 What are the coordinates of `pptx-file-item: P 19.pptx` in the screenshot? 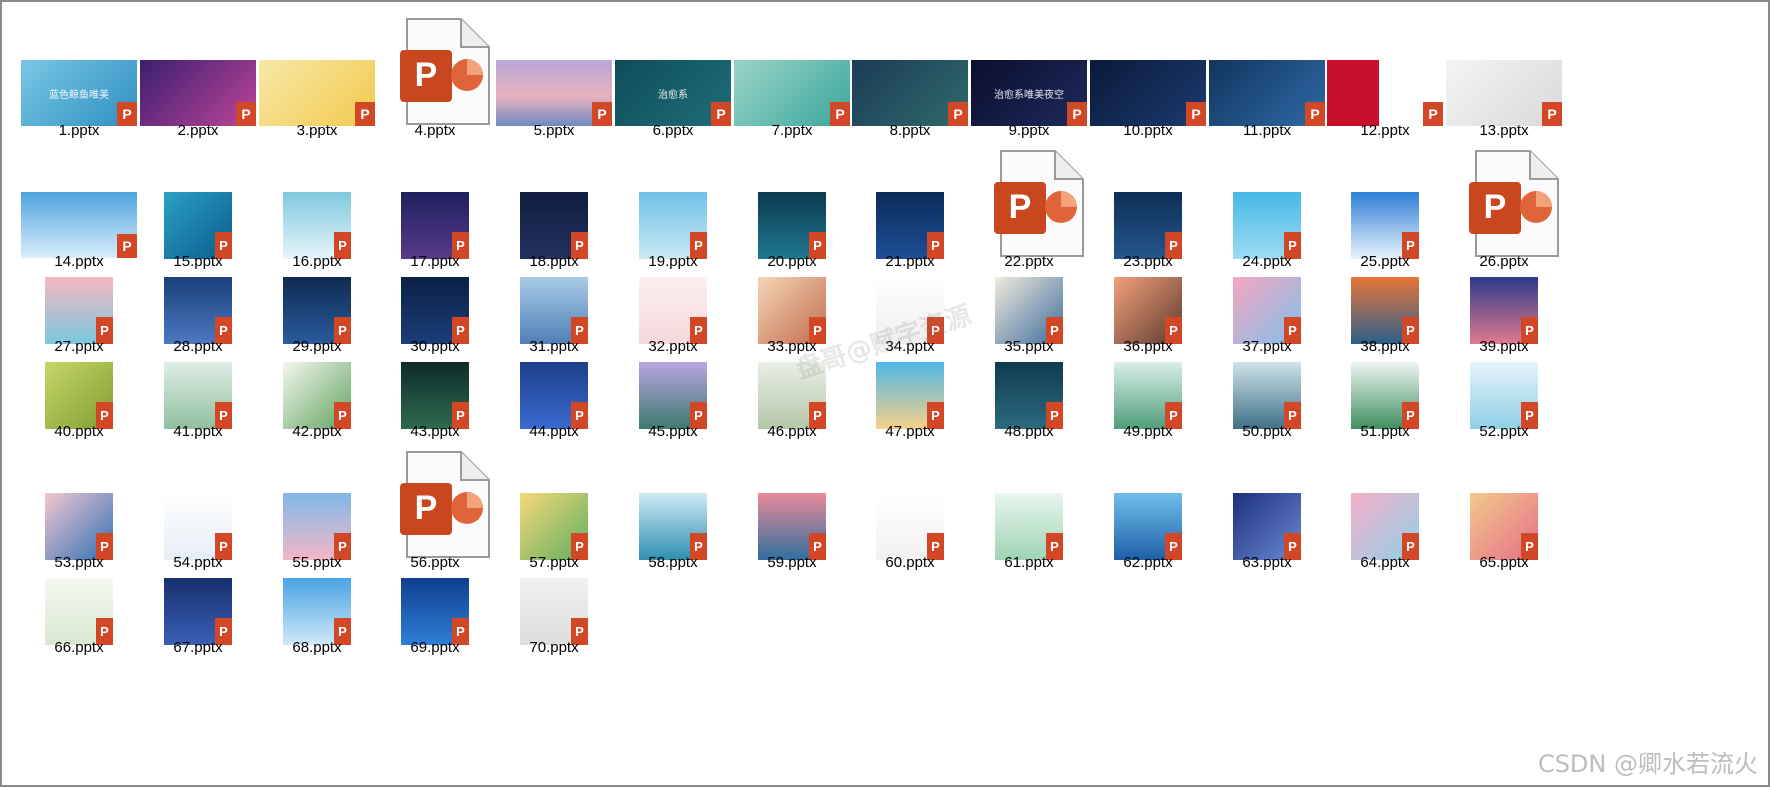 It's located at (673, 232).